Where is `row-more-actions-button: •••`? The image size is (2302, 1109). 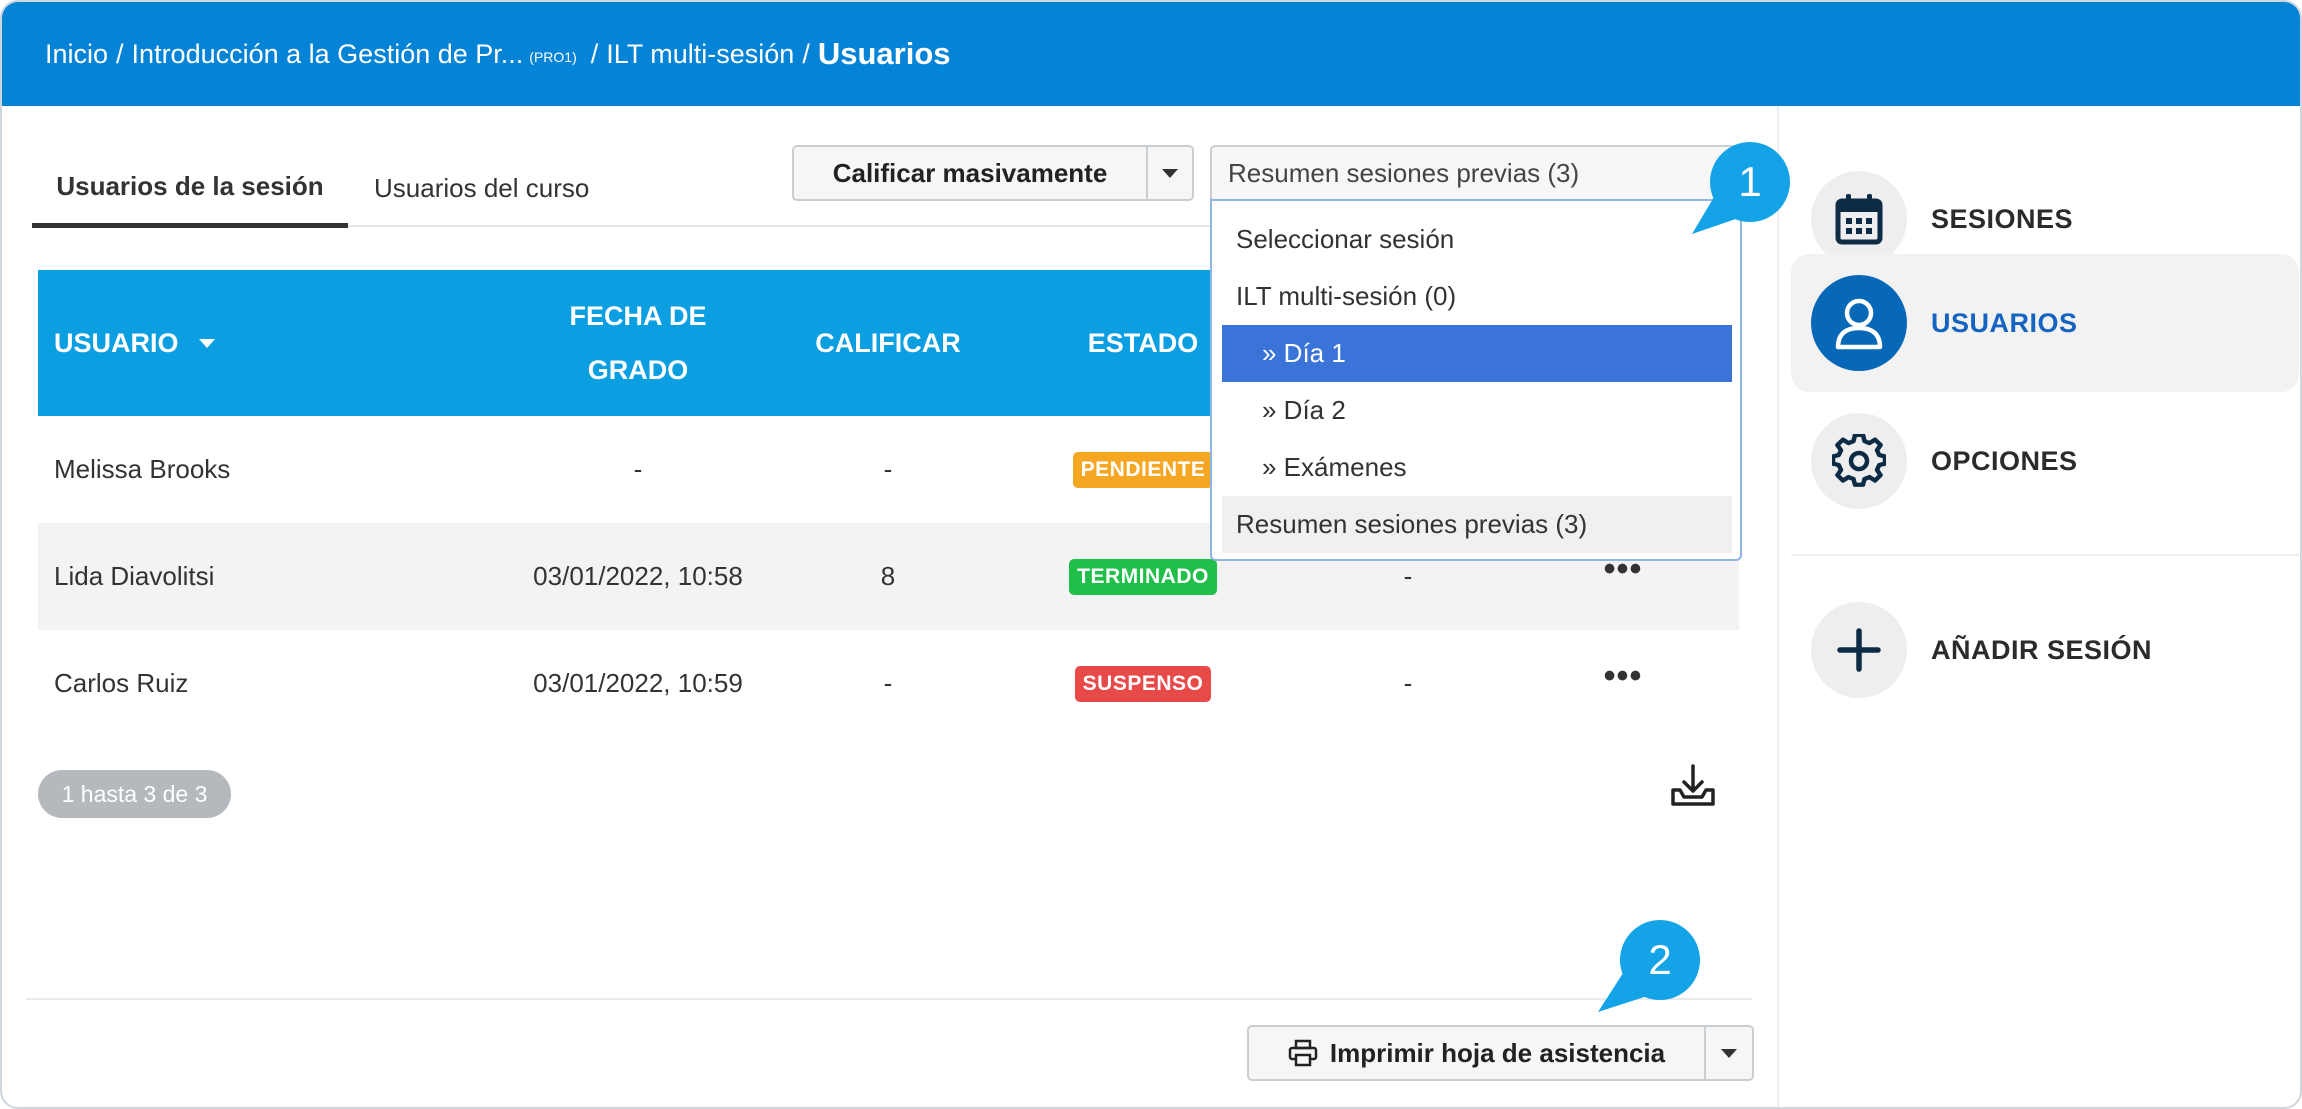 row-more-actions-button: ••• is located at coordinates (1623, 683).